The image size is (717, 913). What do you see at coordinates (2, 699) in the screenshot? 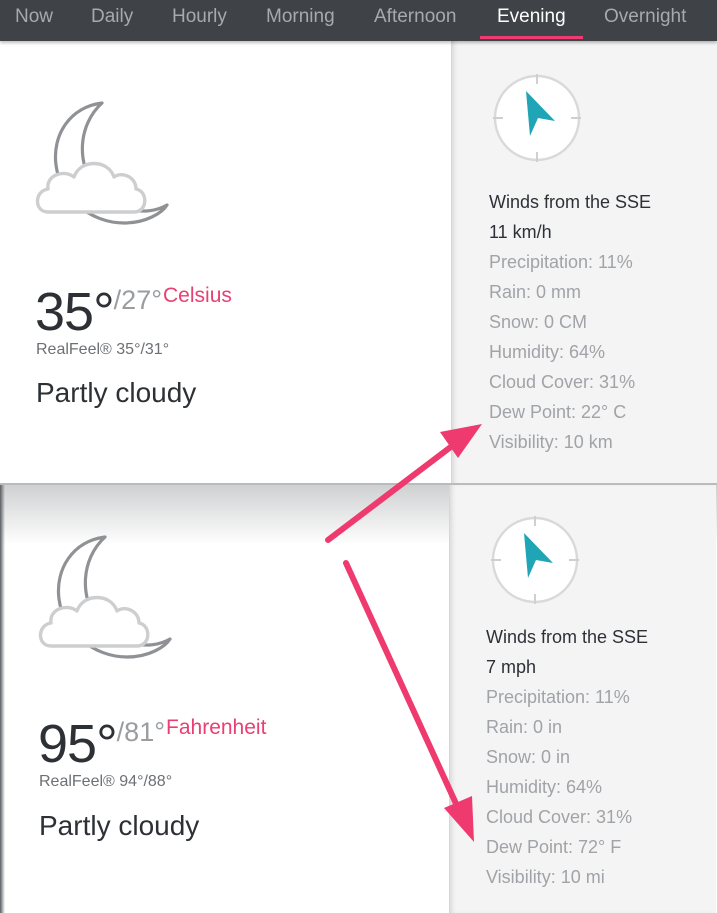
I see `left-shadow` at bounding box center [2, 699].